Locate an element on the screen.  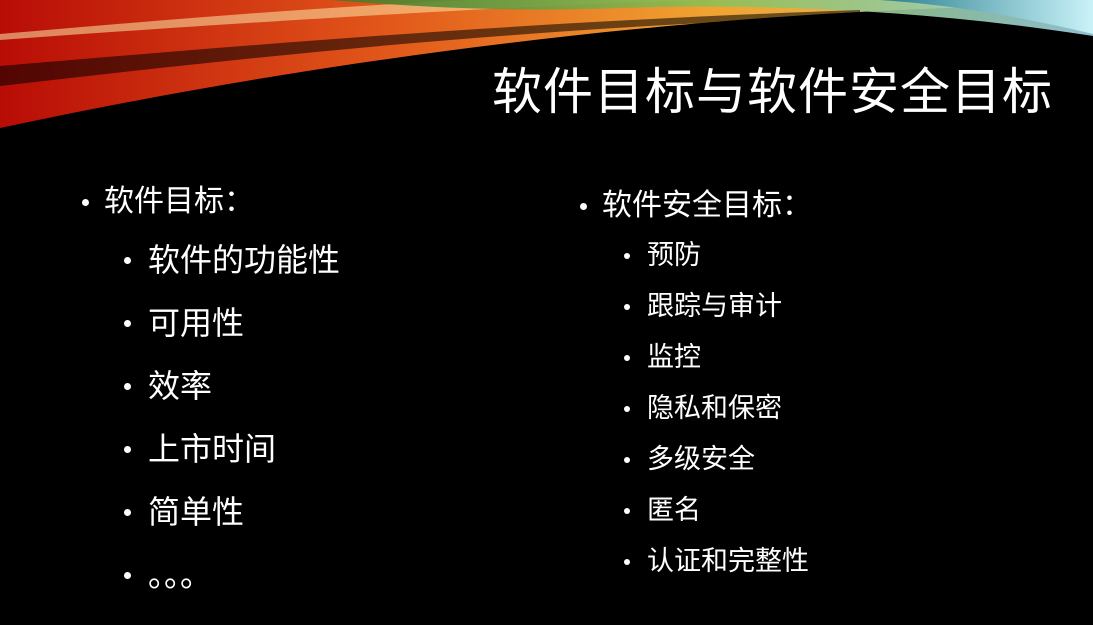
security-goals-list: 预防 跟踪与审计 监控 隐私和保密 多级安全 匿名 认证和完整性 is located at coordinates (717, 409).